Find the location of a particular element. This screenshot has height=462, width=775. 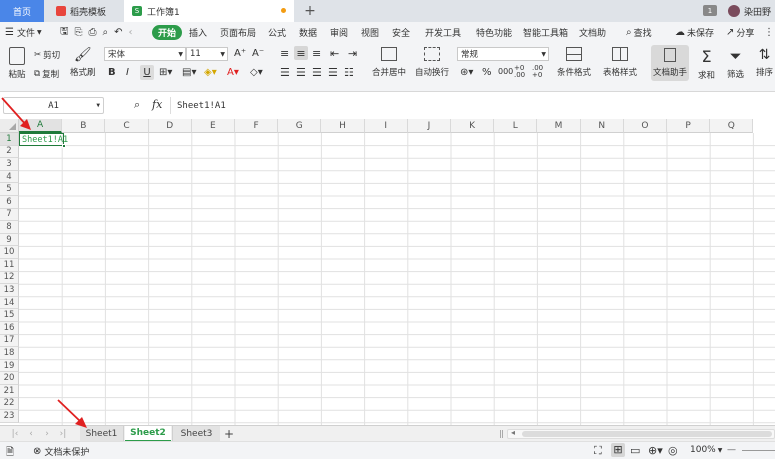

sort-button: ⇅ 排序 is located at coordinates (764, 62).